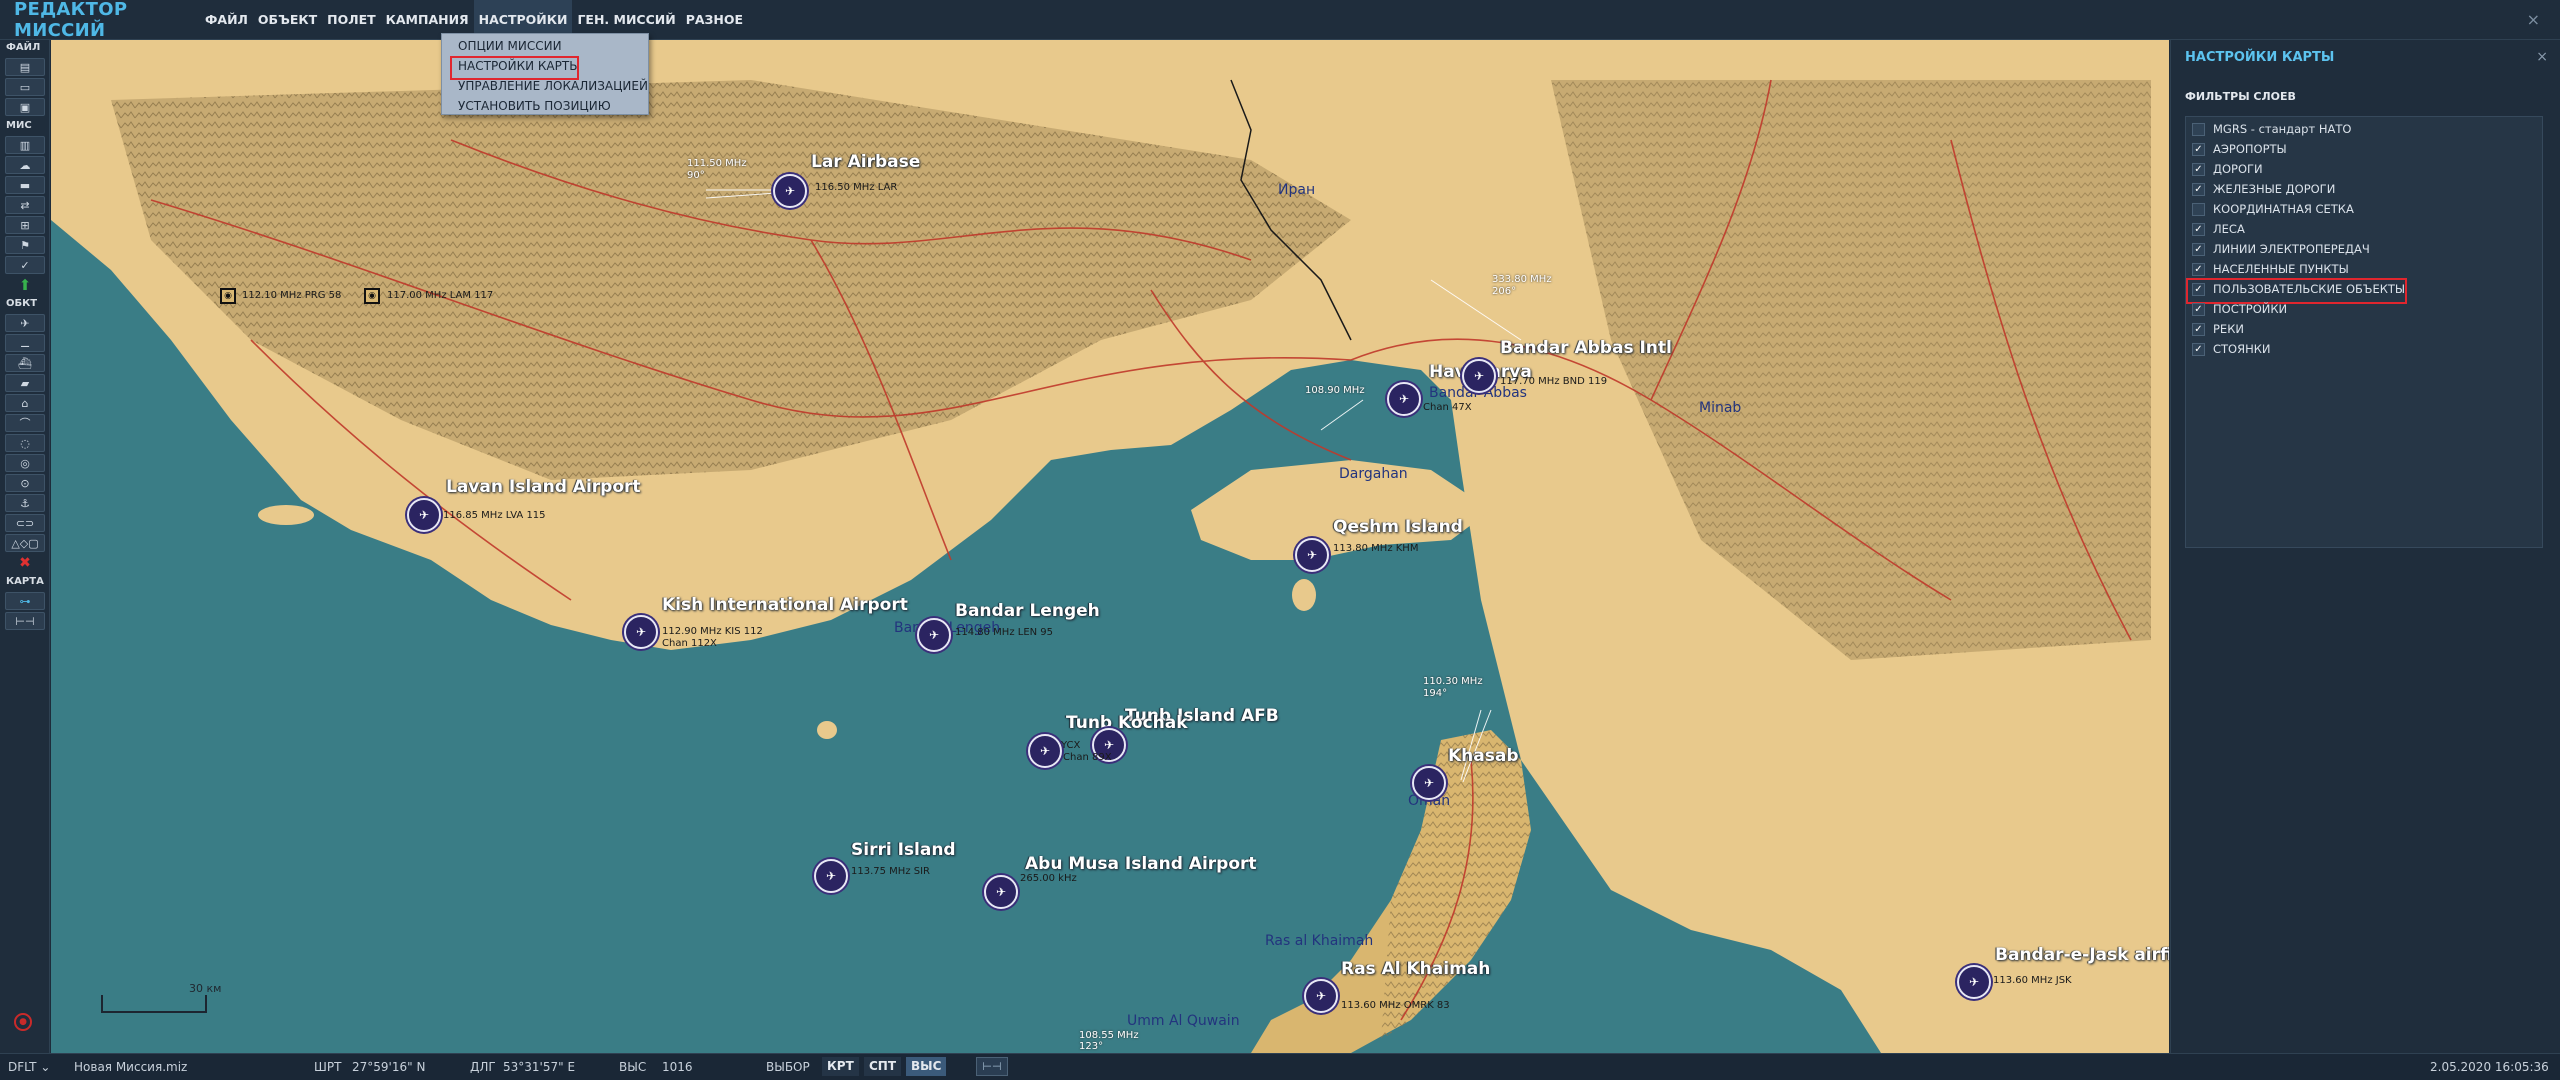 This screenshot has height=1080, width=2560. Describe the element at coordinates (25, 601) in the screenshot. I see `map-layers-icon: ⊶` at that location.